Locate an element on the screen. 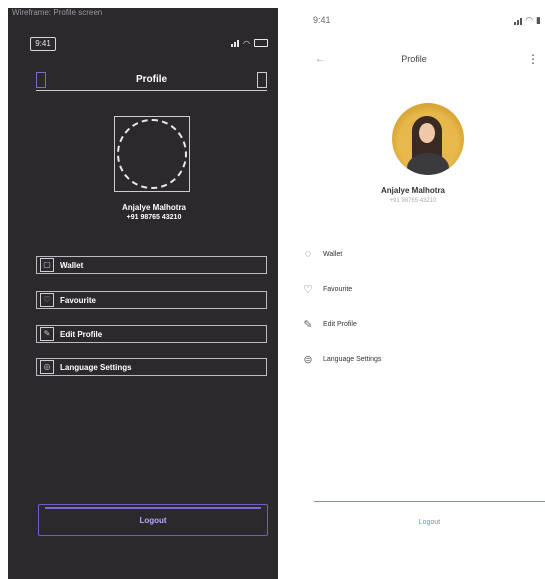 Image resolution: width=545 pixels, height=579 pixels. logout-divider is located at coordinates (429, 501).